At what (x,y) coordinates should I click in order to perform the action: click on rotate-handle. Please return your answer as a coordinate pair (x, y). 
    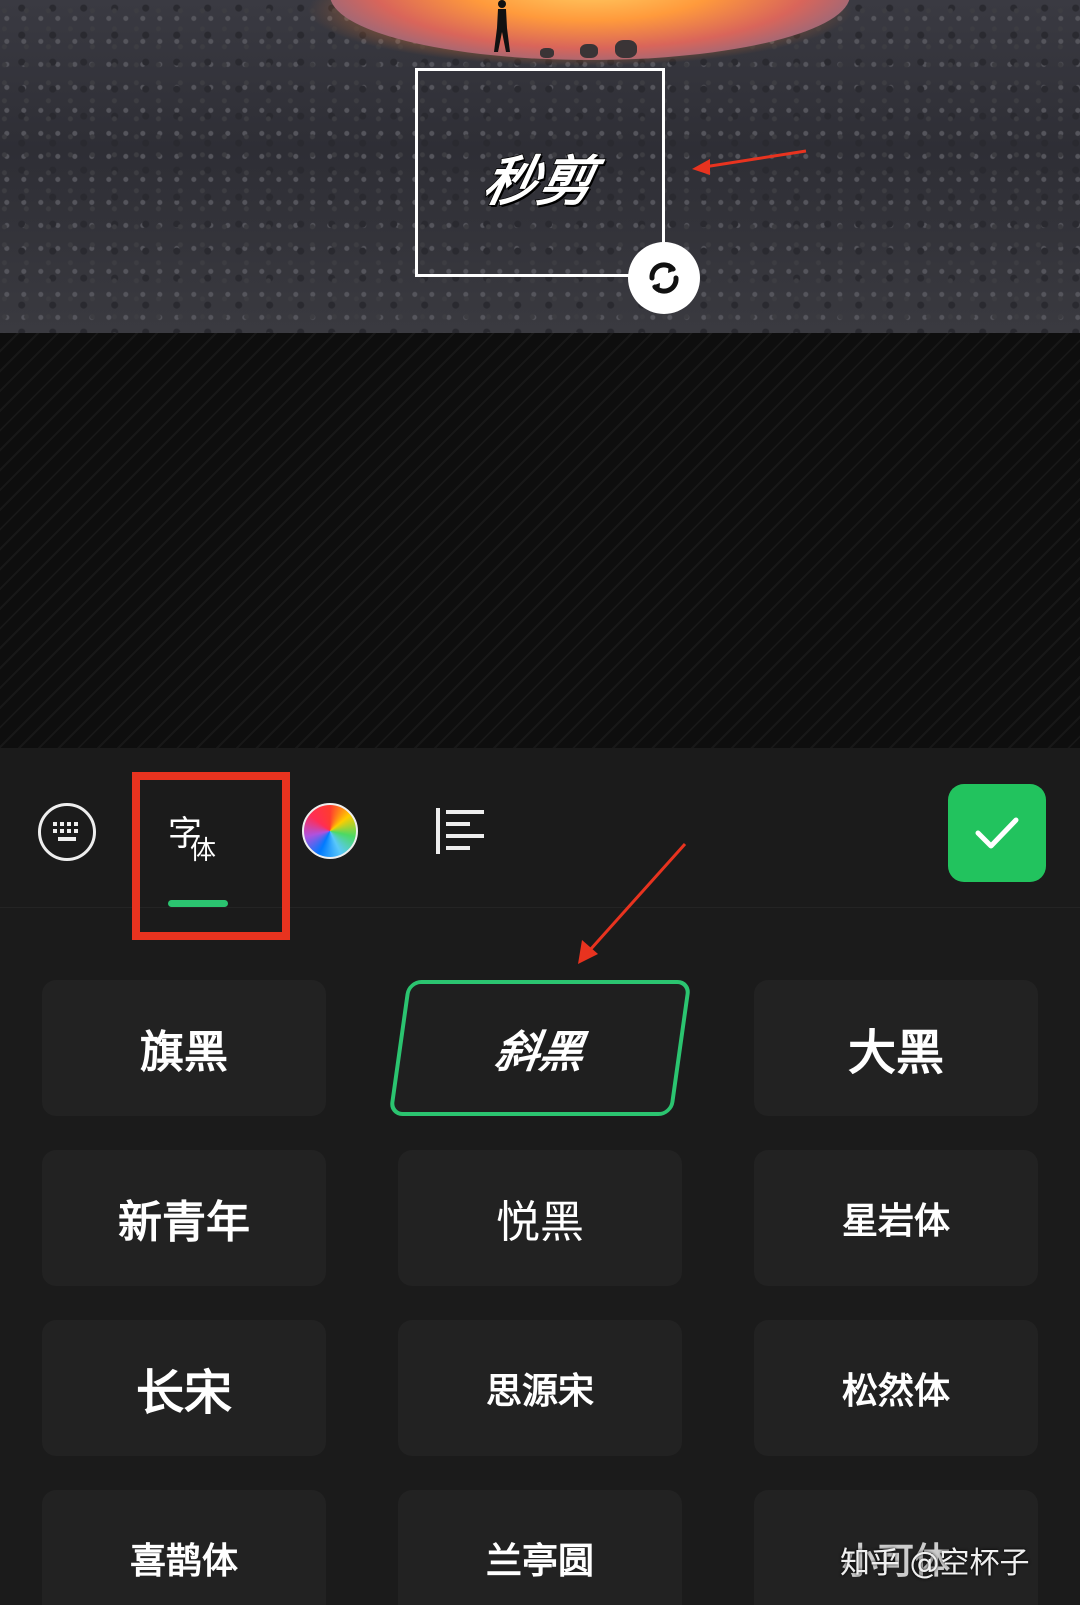
    Looking at the image, I should click on (664, 278).